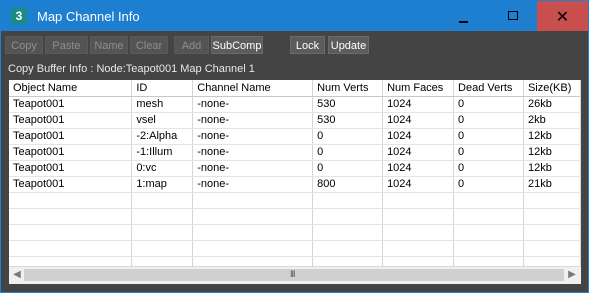 Image resolution: width=589 pixels, height=293 pixels. What do you see at coordinates (88, 16) in the screenshot?
I see `window-title: Map Channel Info` at bounding box center [88, 16].